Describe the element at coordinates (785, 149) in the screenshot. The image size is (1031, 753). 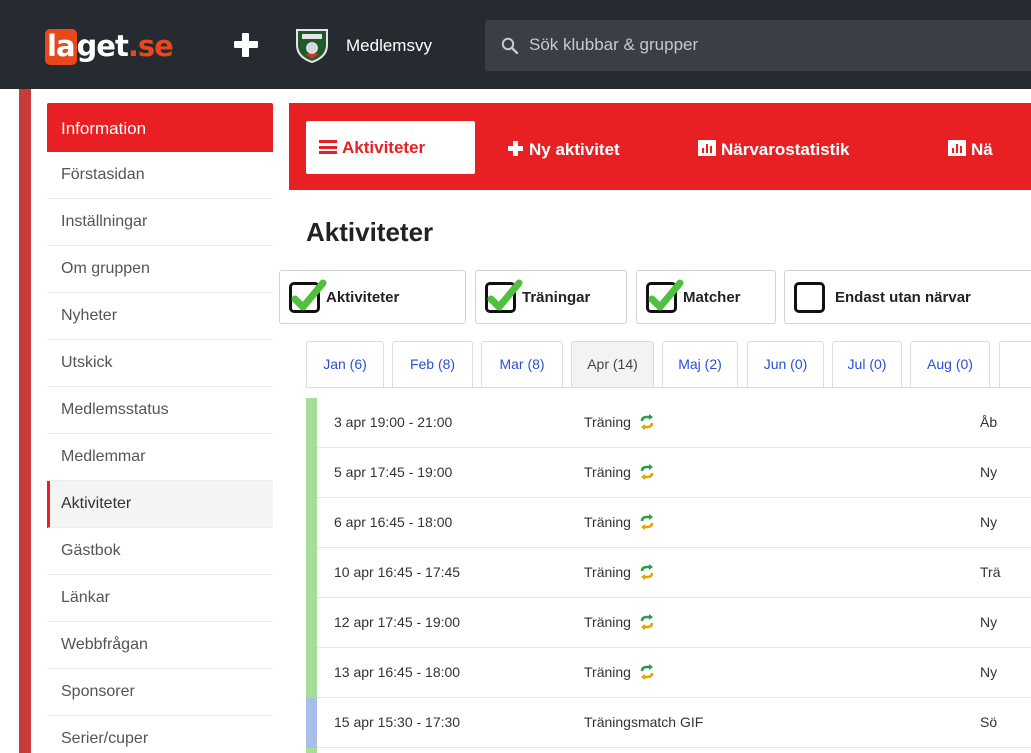
I see `attendance-stats-label: Närvarostatistik` at that location.